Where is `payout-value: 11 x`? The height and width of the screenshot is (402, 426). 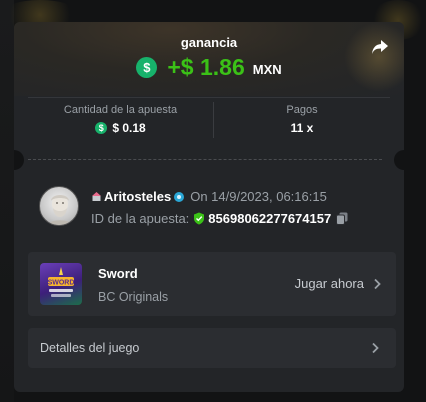
payout-value: 11 x is located at coordinates (302, 128).